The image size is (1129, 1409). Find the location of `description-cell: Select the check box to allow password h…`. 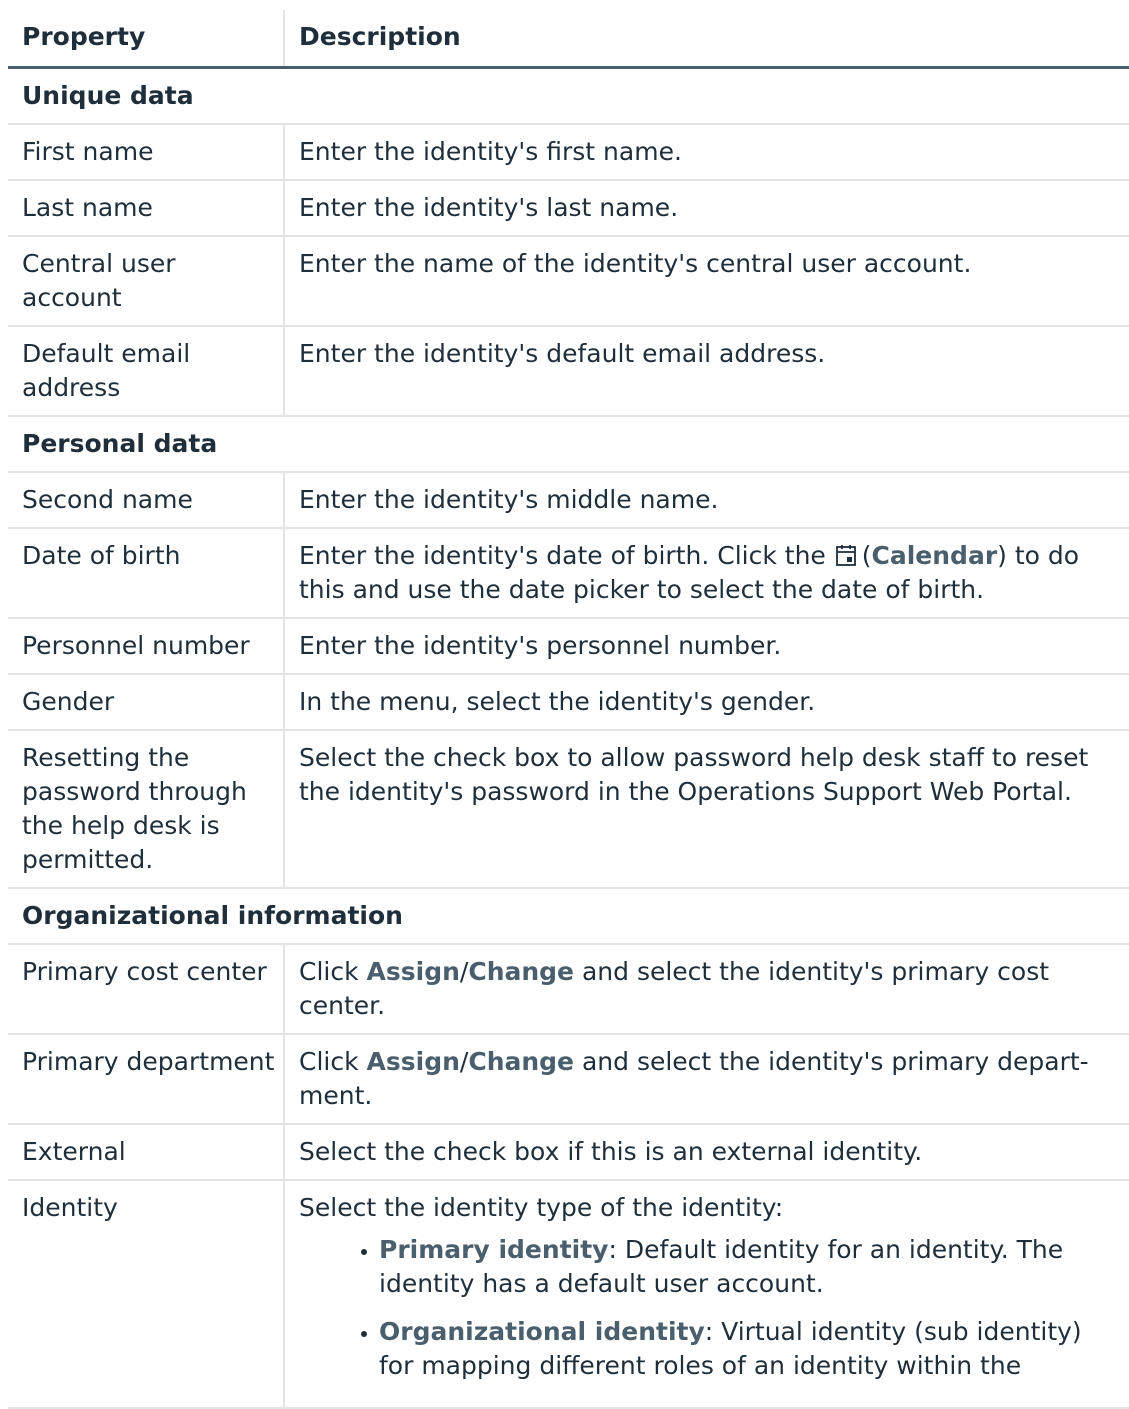

description-cell: Select the check box to allow password h… is located at coordinates (706, 809).